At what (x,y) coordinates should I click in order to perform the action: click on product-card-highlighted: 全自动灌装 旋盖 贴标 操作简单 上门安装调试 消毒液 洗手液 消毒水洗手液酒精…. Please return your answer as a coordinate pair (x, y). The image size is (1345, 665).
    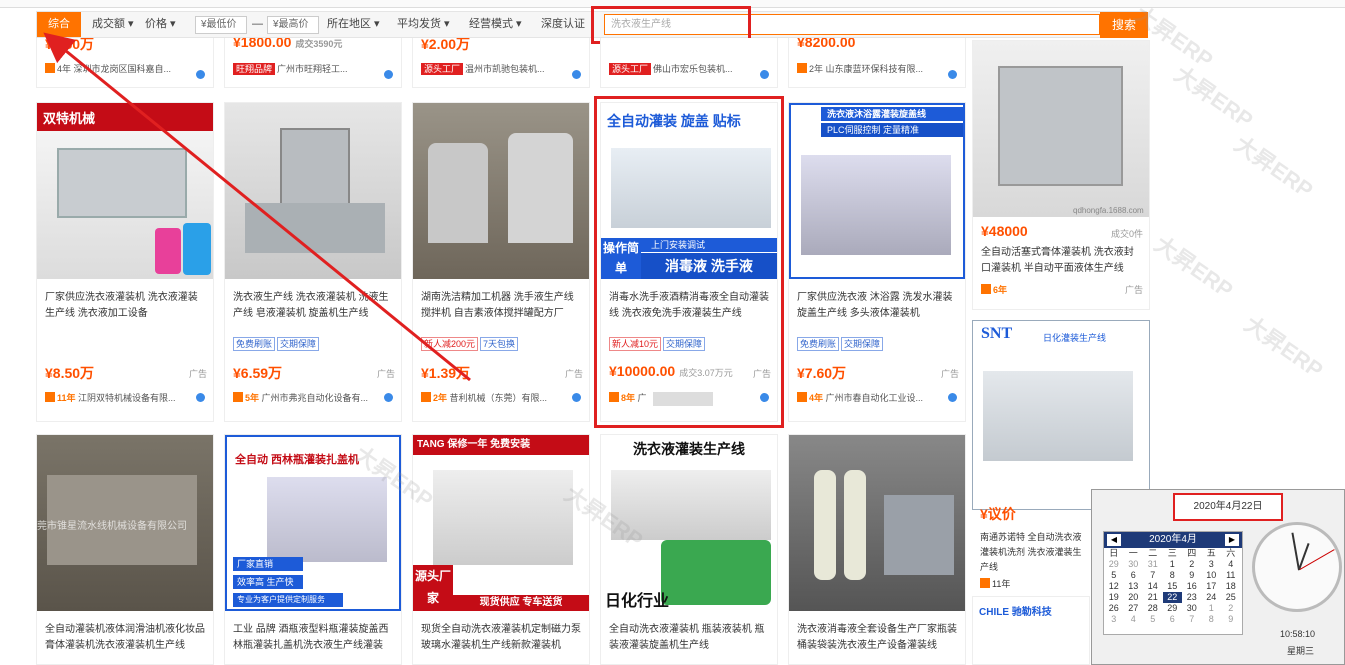
    Looking at the image, I should click on (689, 262).